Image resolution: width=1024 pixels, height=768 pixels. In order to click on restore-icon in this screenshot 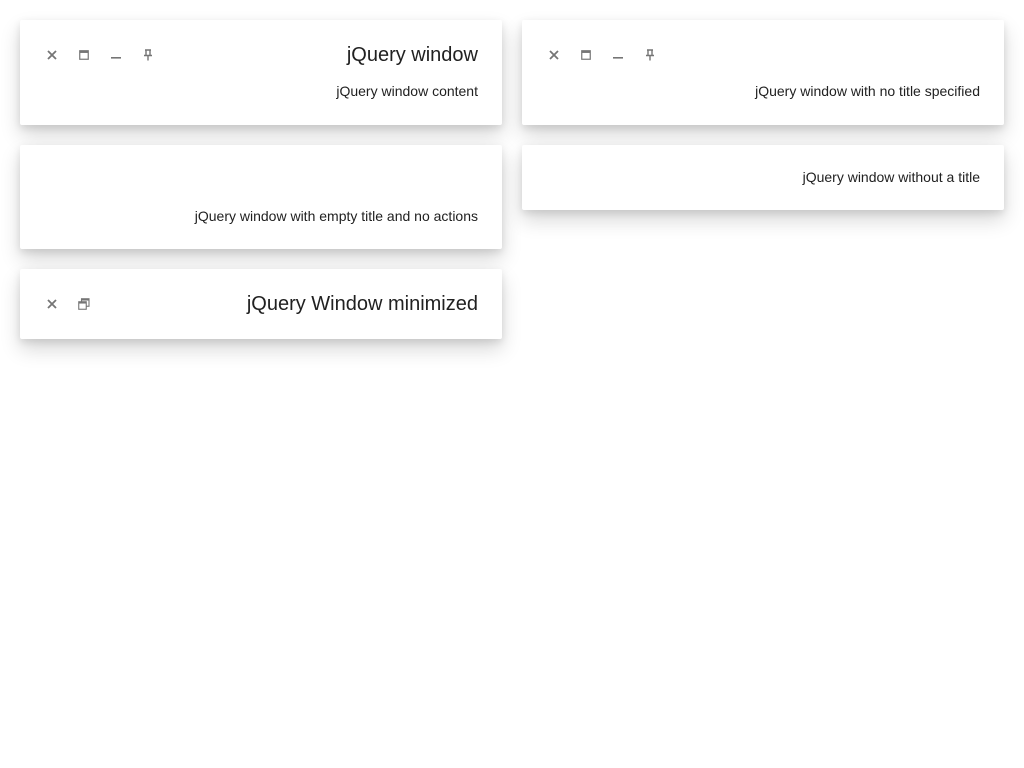, I will do `click(84, 304)`.